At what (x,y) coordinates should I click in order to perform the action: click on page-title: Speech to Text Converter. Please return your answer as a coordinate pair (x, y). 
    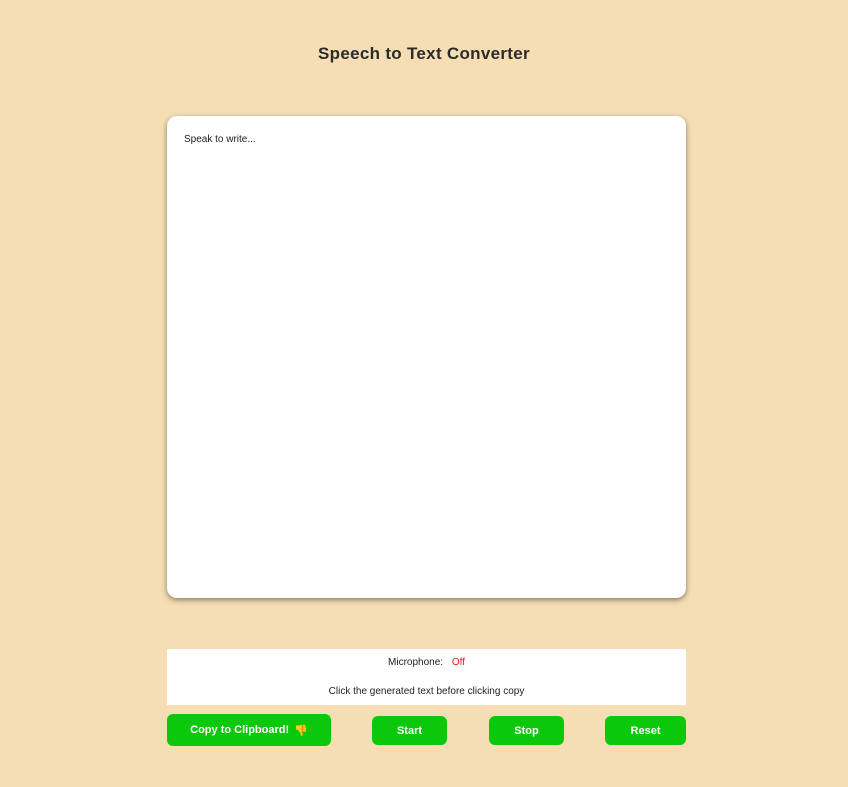
    Looking at the image, I should click on (424, 53).